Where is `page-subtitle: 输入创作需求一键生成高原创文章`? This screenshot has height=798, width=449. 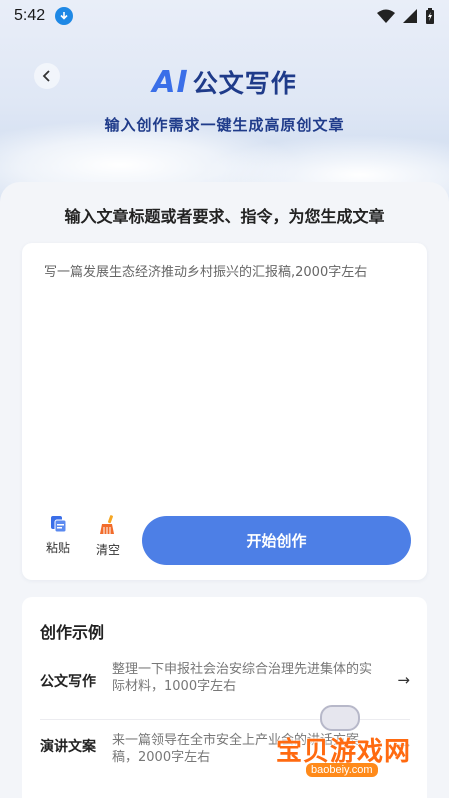 page-subtitle: 输入创作需求一键生成高原创文章 is located at coordinates (224, 125).